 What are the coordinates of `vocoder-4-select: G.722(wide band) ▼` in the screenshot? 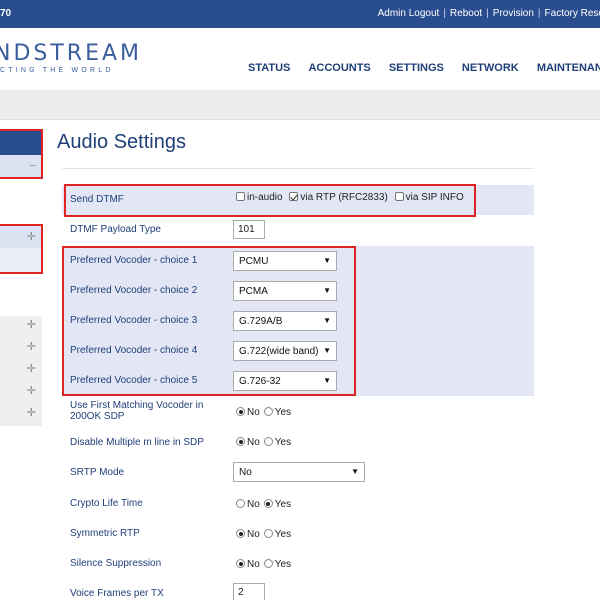 It's located at (285, 351).